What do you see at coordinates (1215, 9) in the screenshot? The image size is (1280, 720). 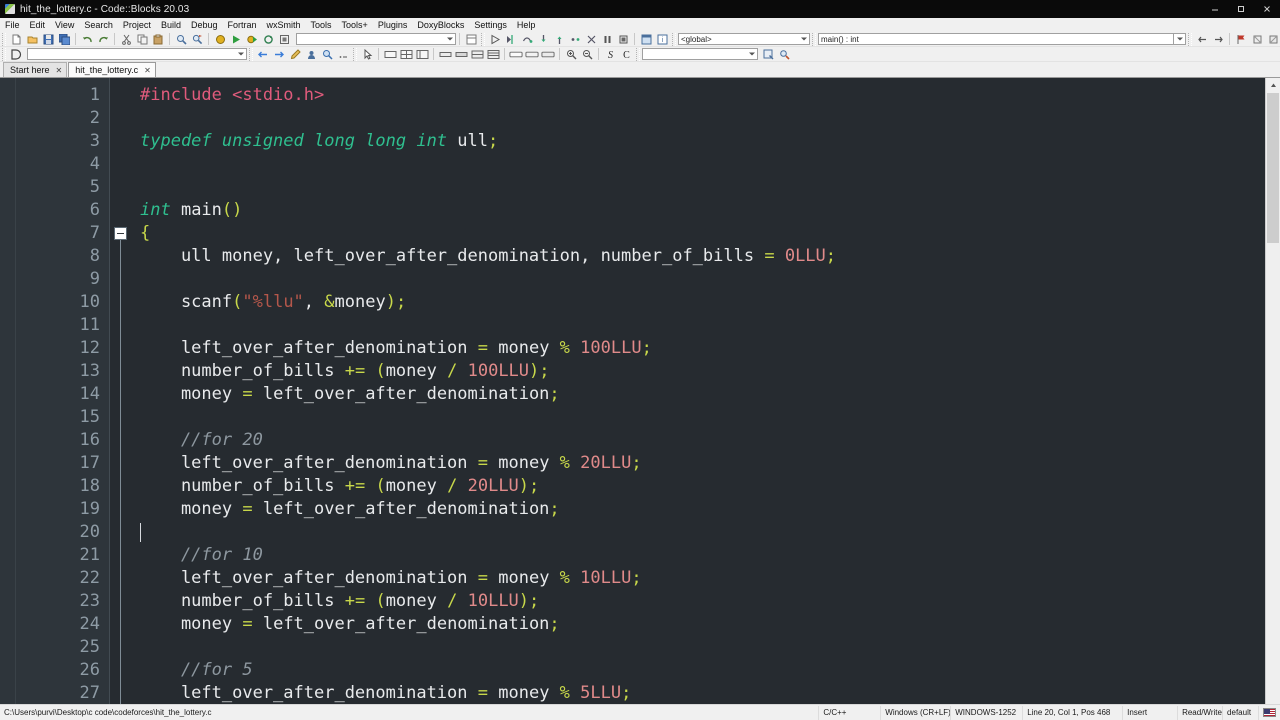 I see `minimize-button` at bounding box center [1215, 9].